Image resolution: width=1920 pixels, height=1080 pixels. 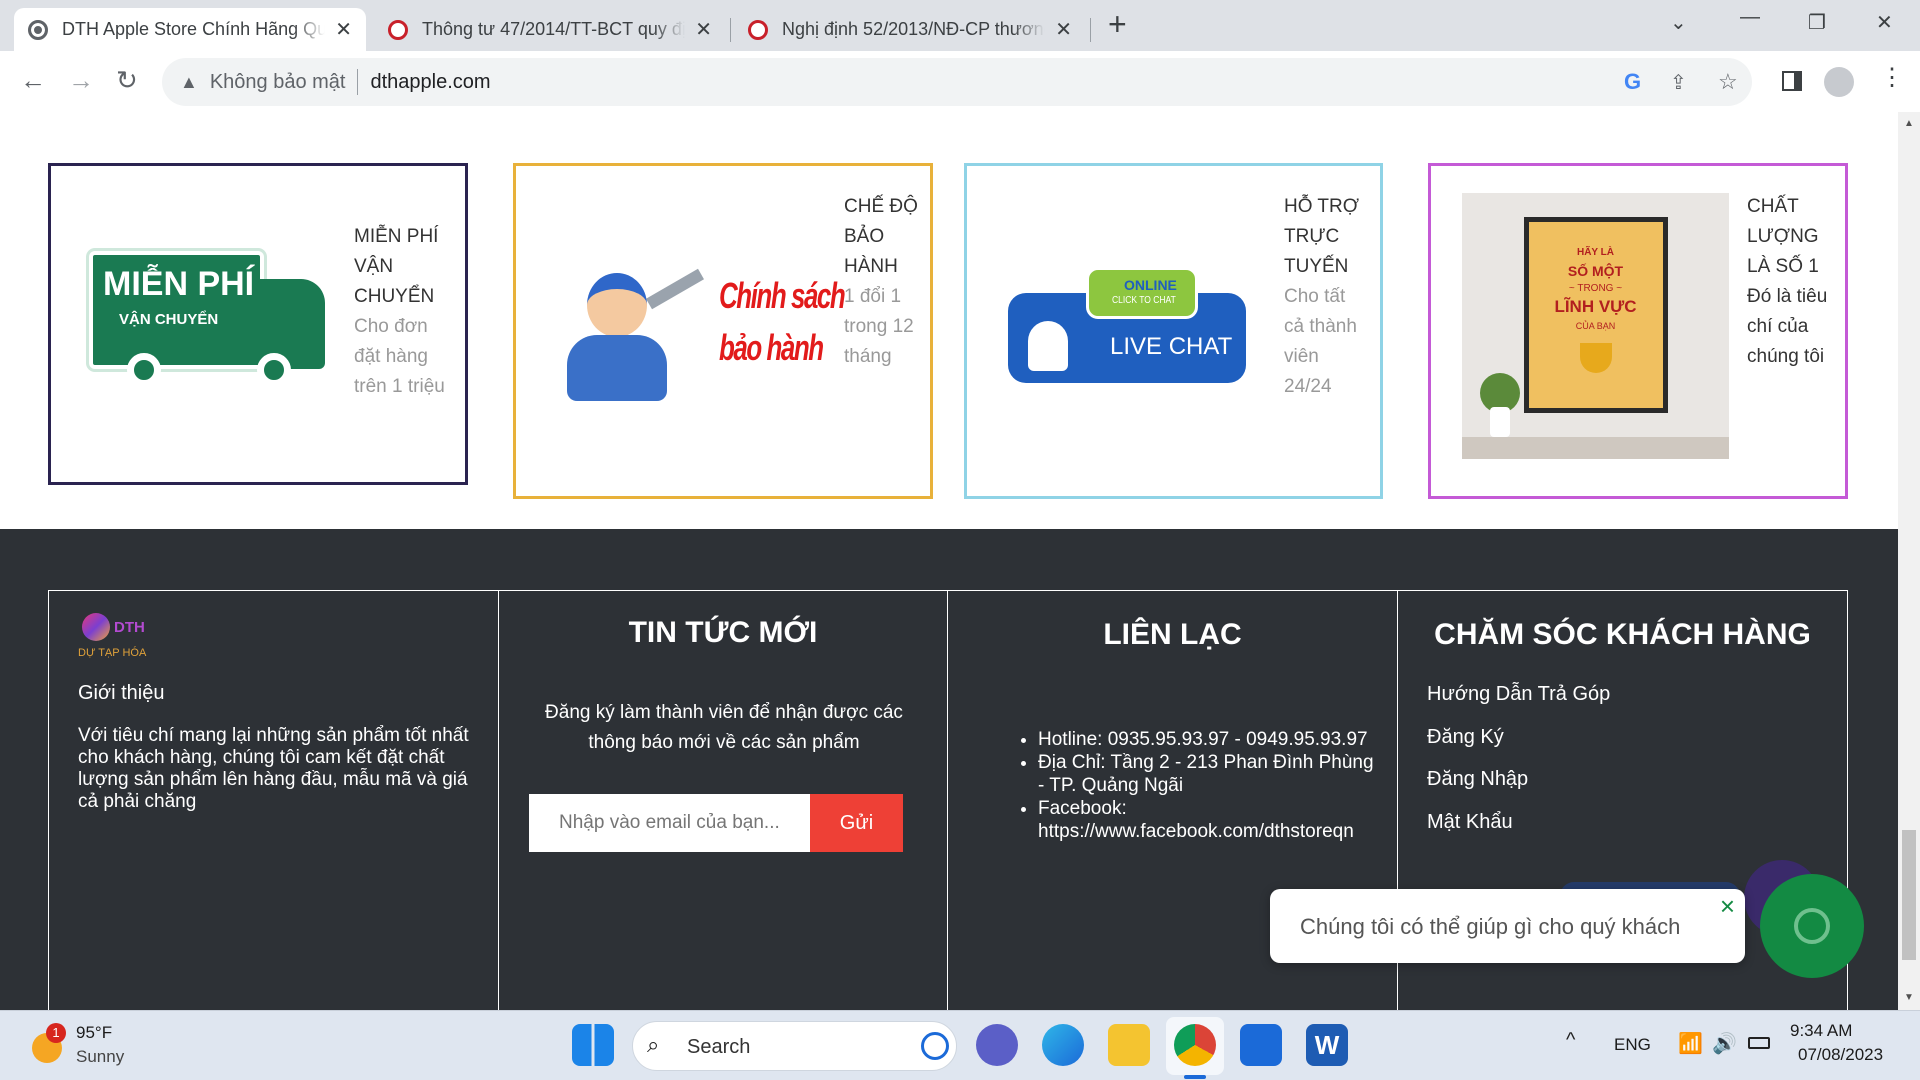 I want to click on messenger-button, so click(x=1812, y=926).